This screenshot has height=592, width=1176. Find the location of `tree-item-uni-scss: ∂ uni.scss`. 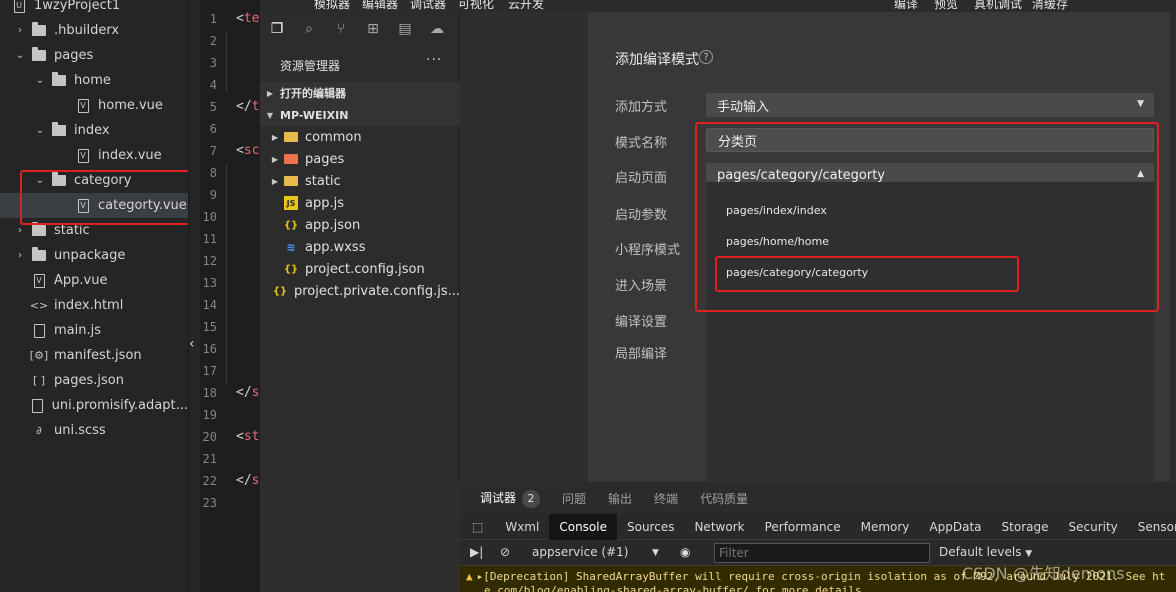

tree-item-uni-scss: ∂ uni.scss is located at coordinates (94, 430).